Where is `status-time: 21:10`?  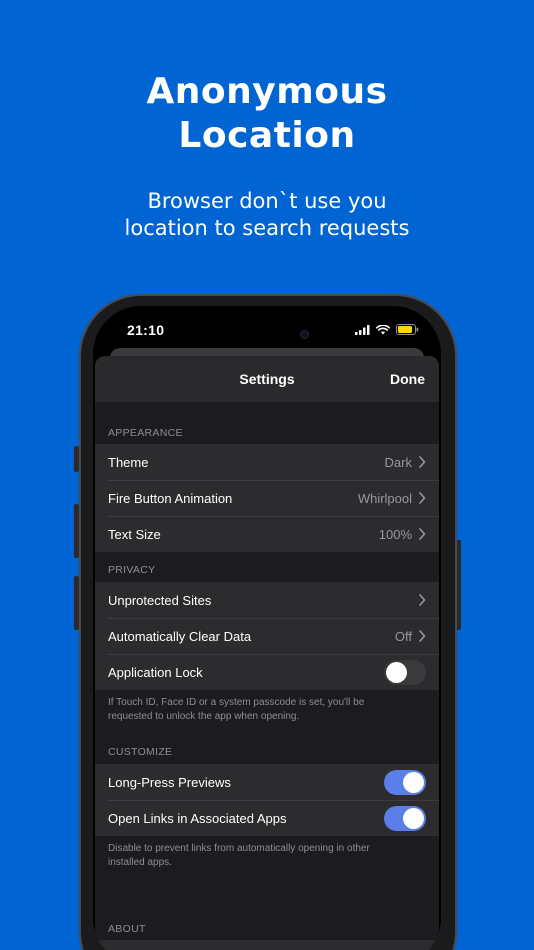
status-time: 21:10 is located at coordinates (146, 330).